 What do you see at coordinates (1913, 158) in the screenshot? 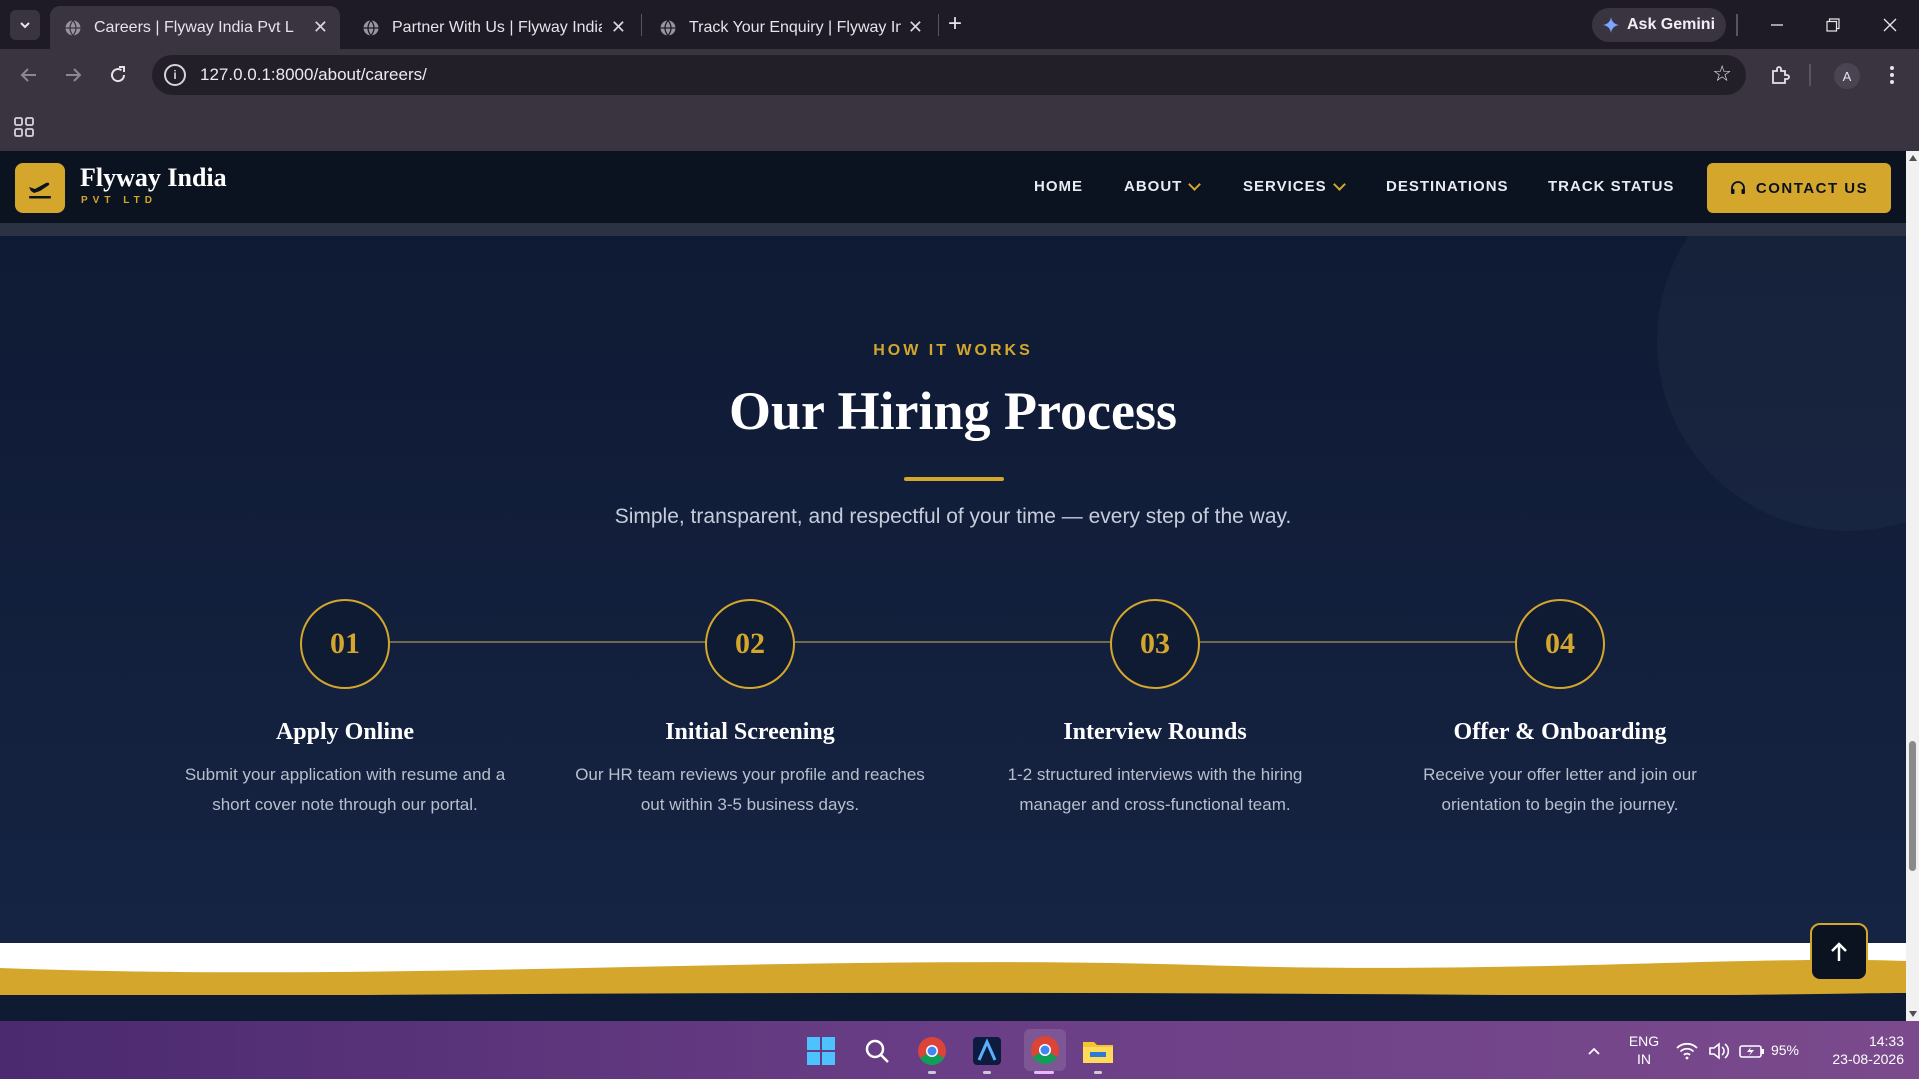
I see `scroll-up-arrow-icon` at bounding box center [1913, 158].